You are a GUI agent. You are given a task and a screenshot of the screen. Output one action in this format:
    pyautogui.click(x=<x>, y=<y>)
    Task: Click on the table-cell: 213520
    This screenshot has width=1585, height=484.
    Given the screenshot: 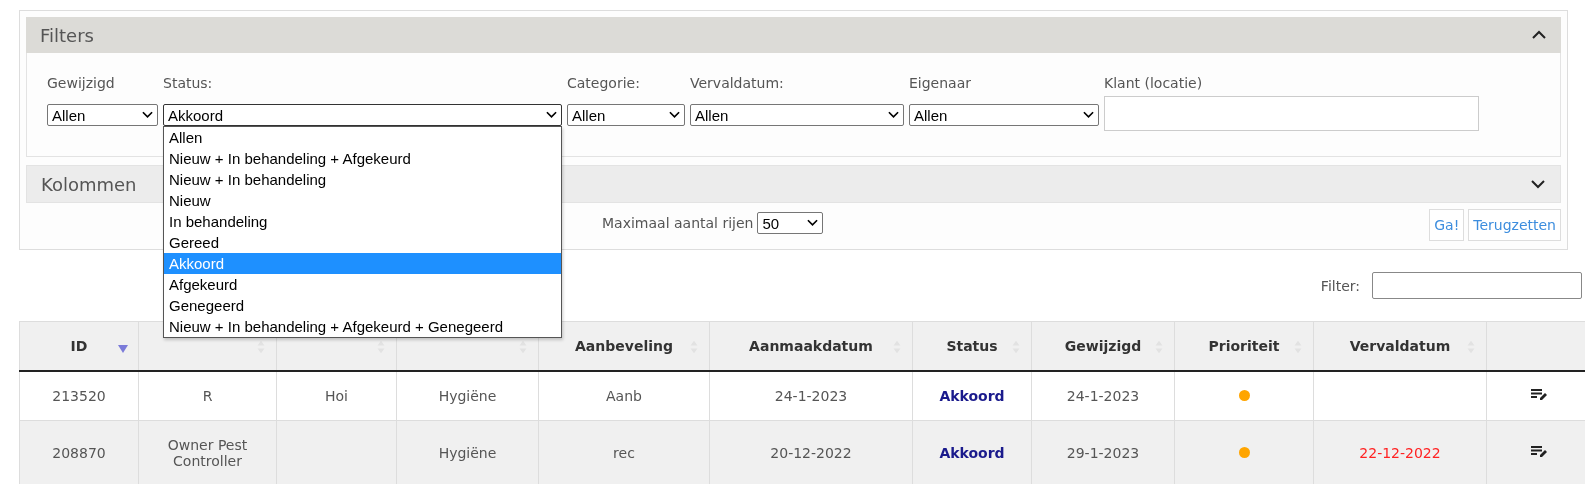 What is the action you would take?
    pyautogui.click(x=79, y=396)
    